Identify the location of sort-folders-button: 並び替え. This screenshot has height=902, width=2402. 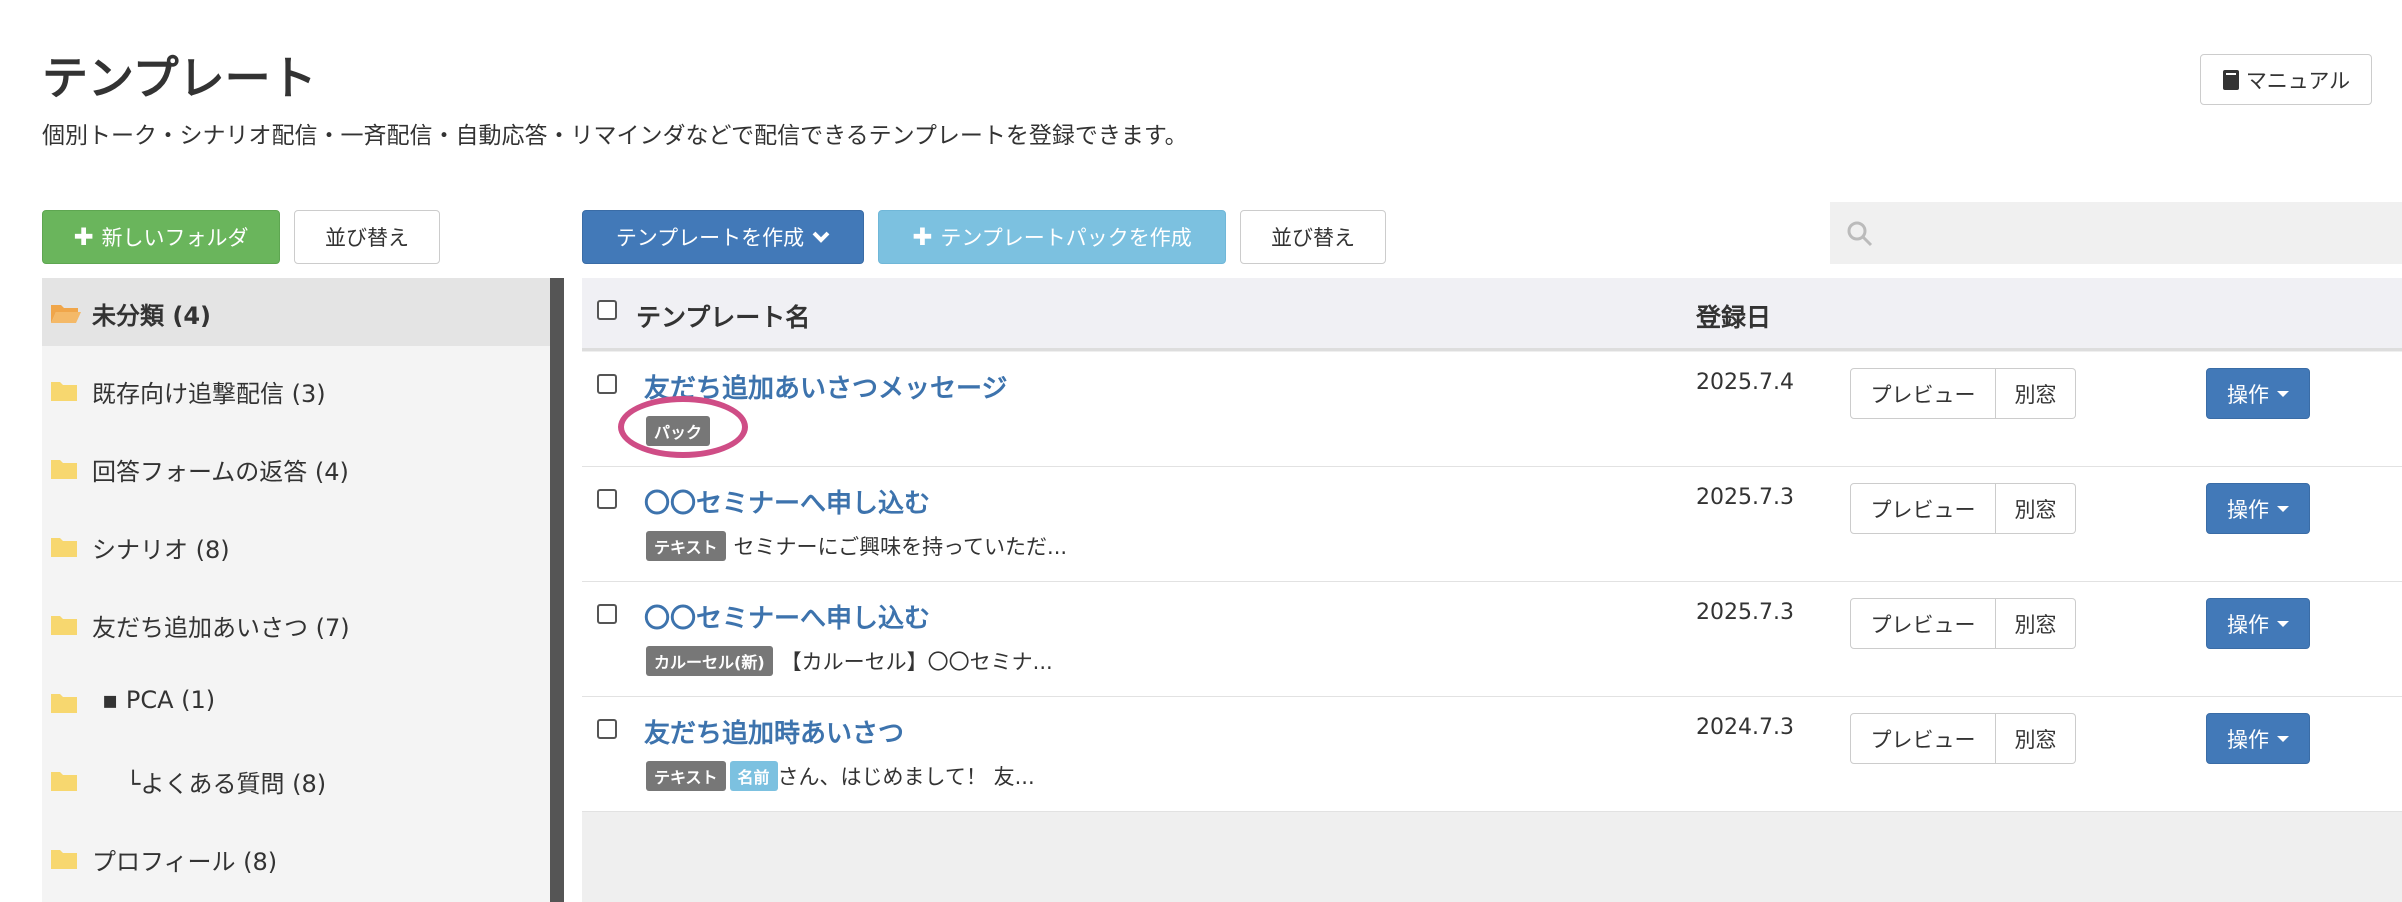
(367, 237).